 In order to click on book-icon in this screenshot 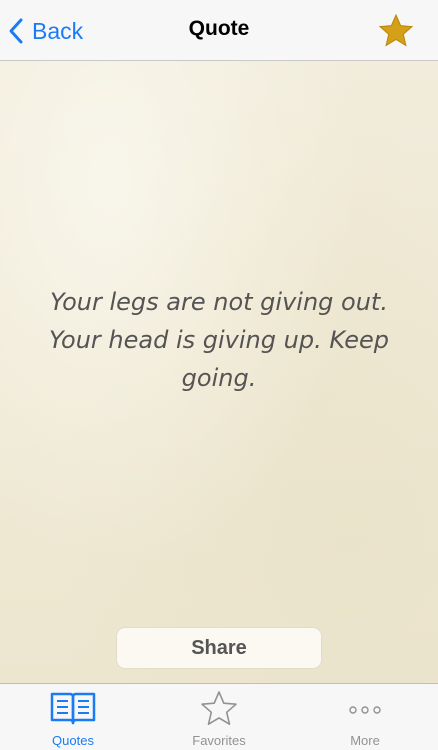, I will do `click(73, 708)`.